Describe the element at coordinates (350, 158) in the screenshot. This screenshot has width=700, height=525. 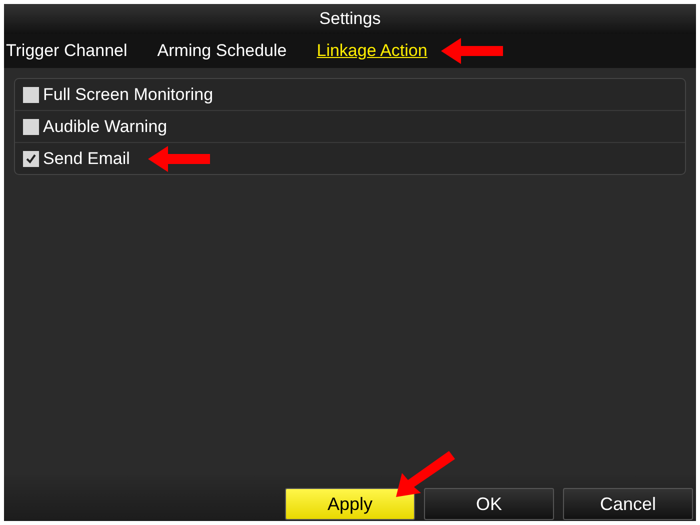
I see `list-row: Send Email` at that location.